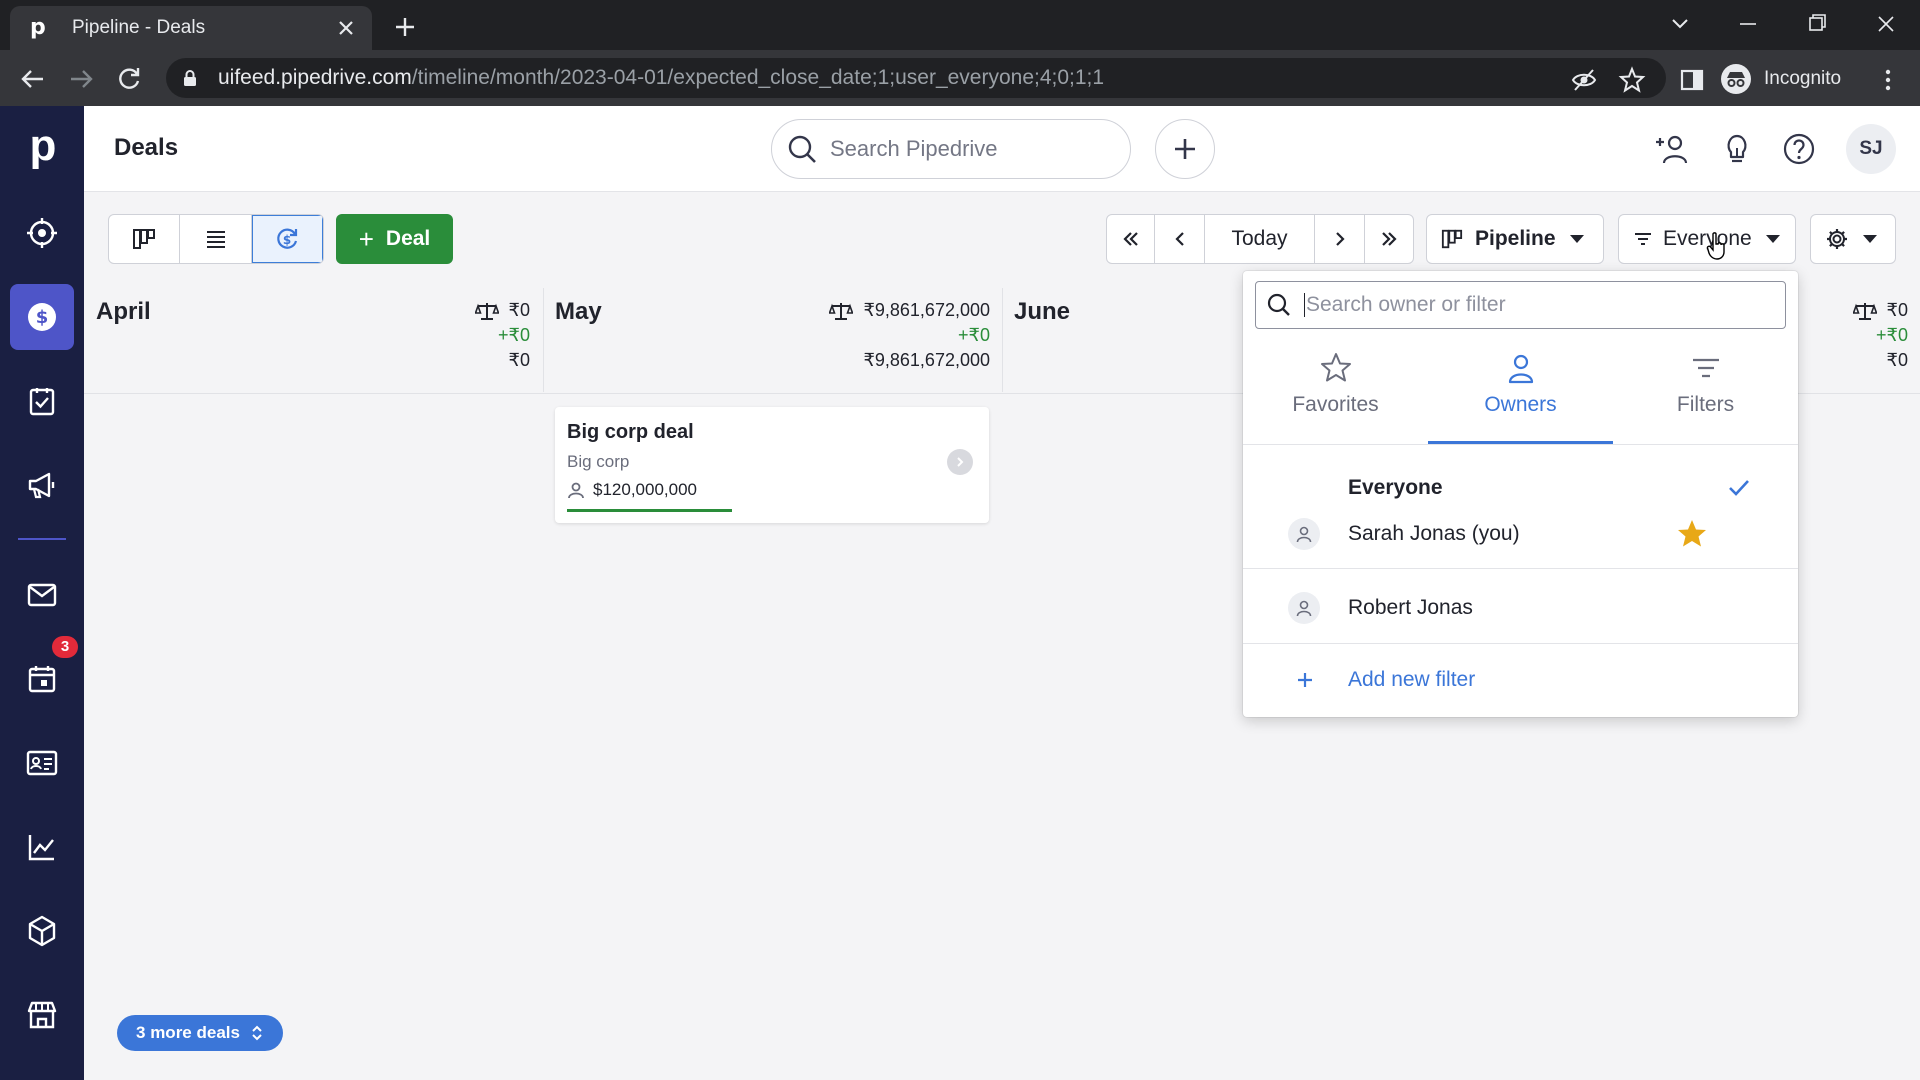 The width and height of the screenshot is (1920, 1080). What do you see at coordinates (1520, 568) in the screenshot?
I see `divider` at bounding box center [1520, 568].